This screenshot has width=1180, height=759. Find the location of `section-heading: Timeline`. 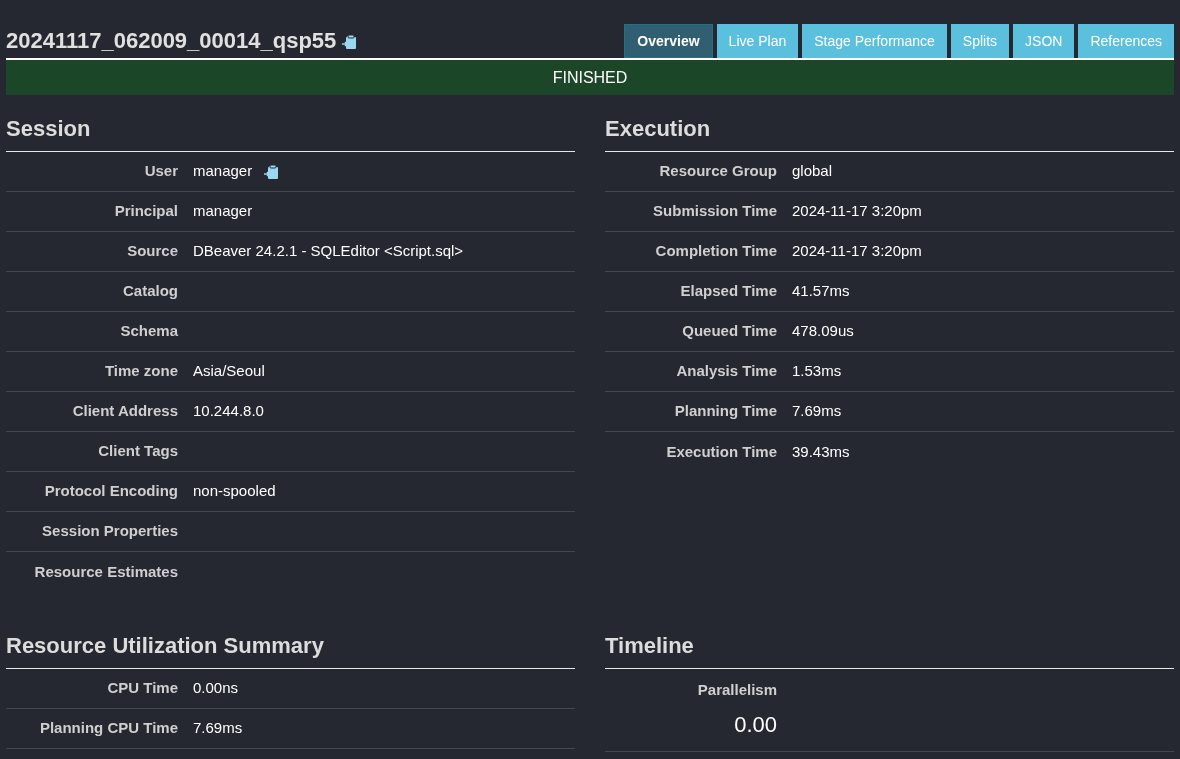

section-heading: Timeline is located at coordinates (889, 650).